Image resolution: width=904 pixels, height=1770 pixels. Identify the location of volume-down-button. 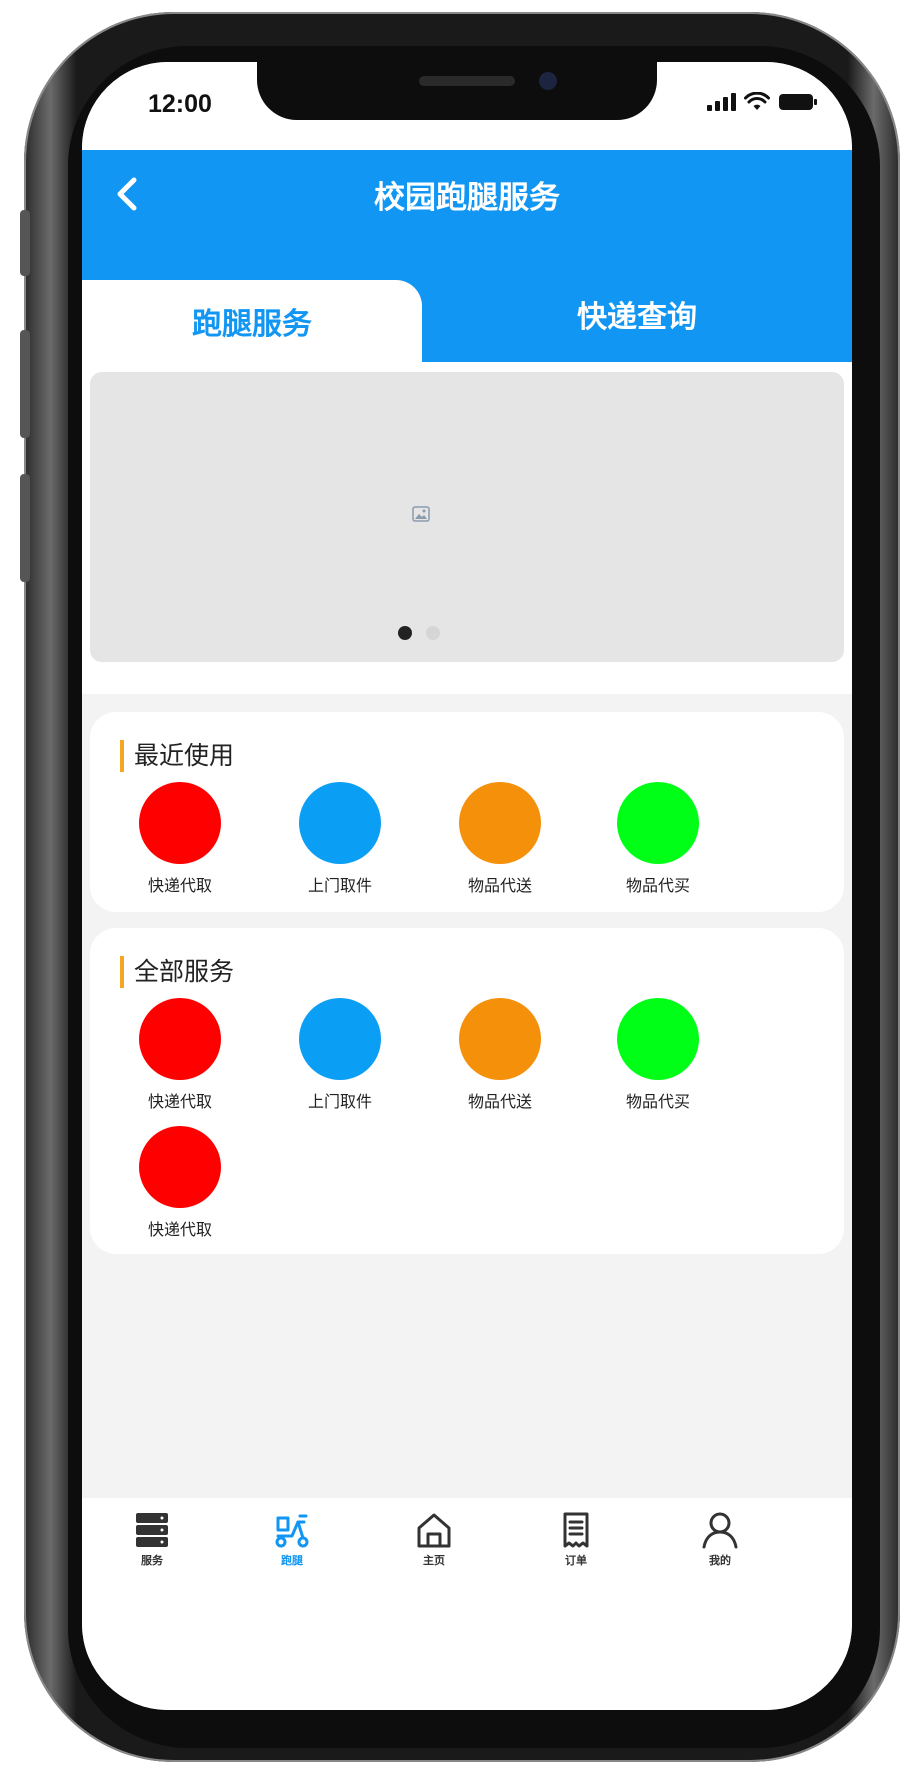
(25, 528).